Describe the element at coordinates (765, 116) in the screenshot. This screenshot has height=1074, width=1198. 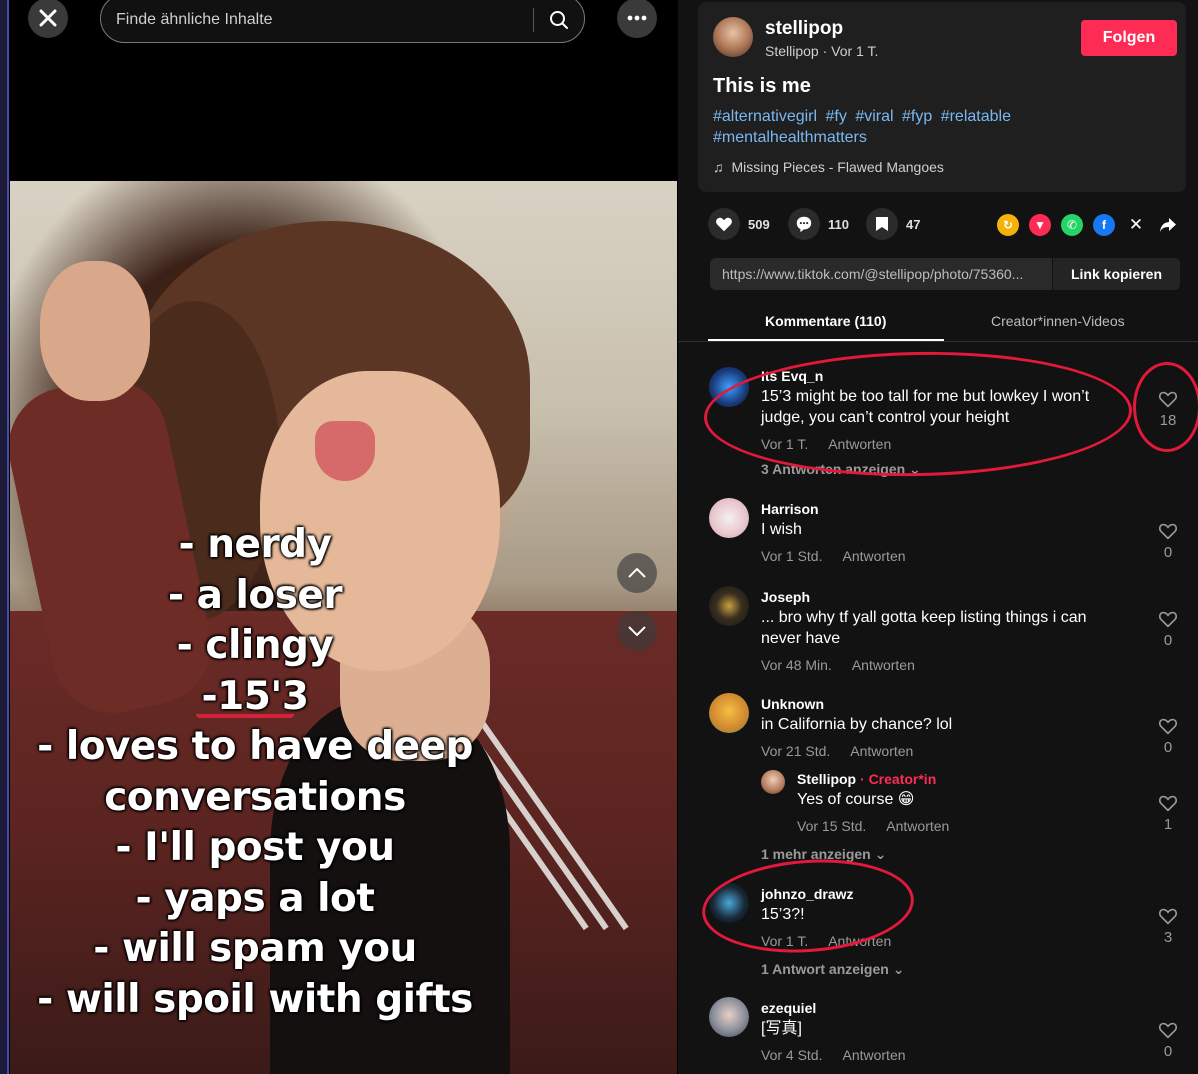
I see `hashtag-link: #alternativegirl` at that location.